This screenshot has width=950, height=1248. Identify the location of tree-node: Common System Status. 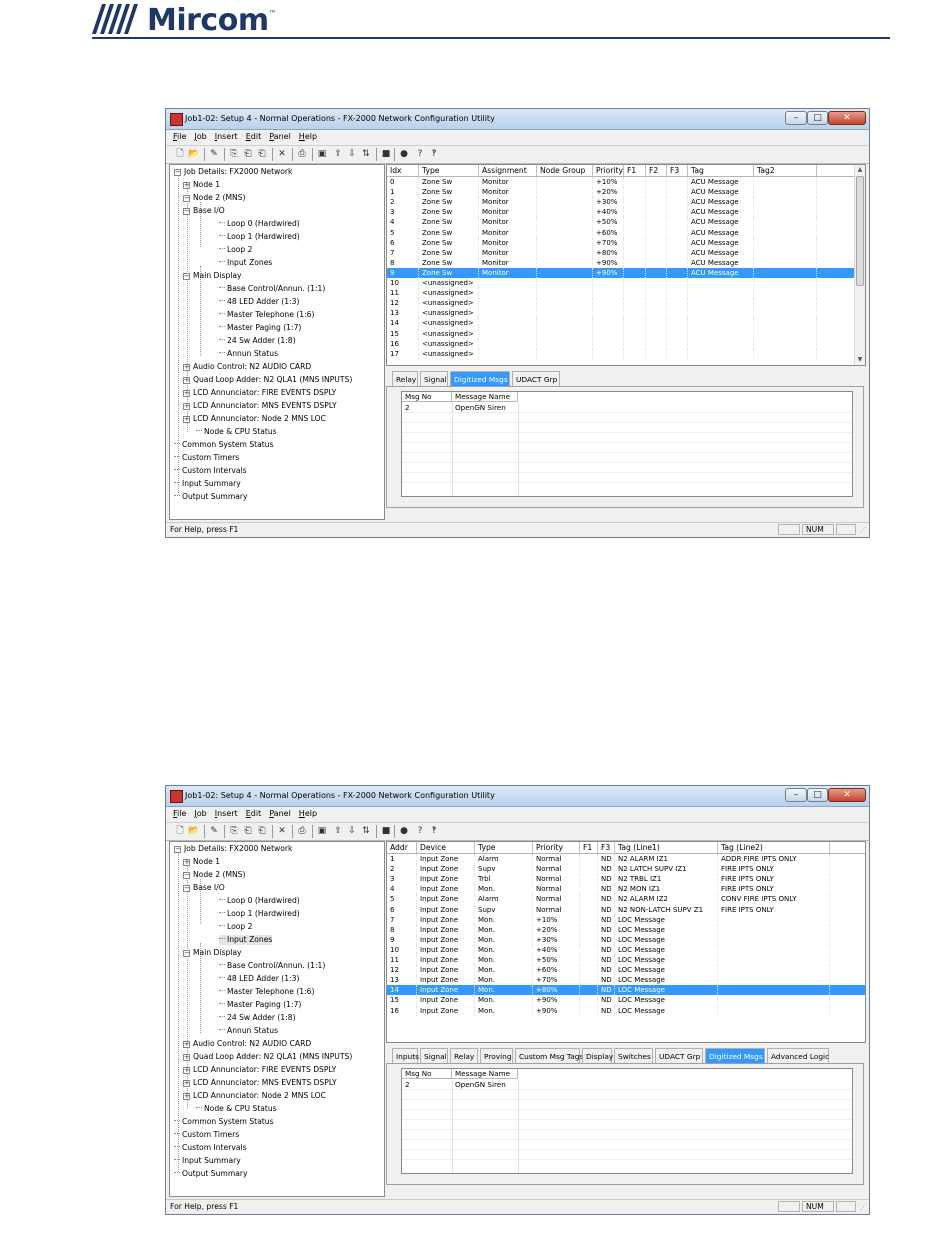
(224, 445).